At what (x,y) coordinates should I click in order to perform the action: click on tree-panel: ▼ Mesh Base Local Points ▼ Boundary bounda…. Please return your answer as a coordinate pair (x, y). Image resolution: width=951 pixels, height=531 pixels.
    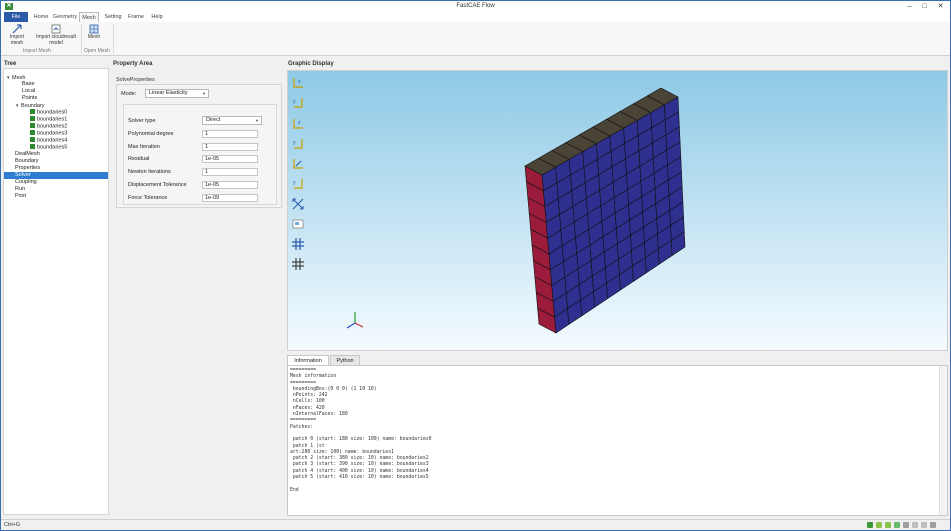
    Looking at the image, I should click on (56, 291).